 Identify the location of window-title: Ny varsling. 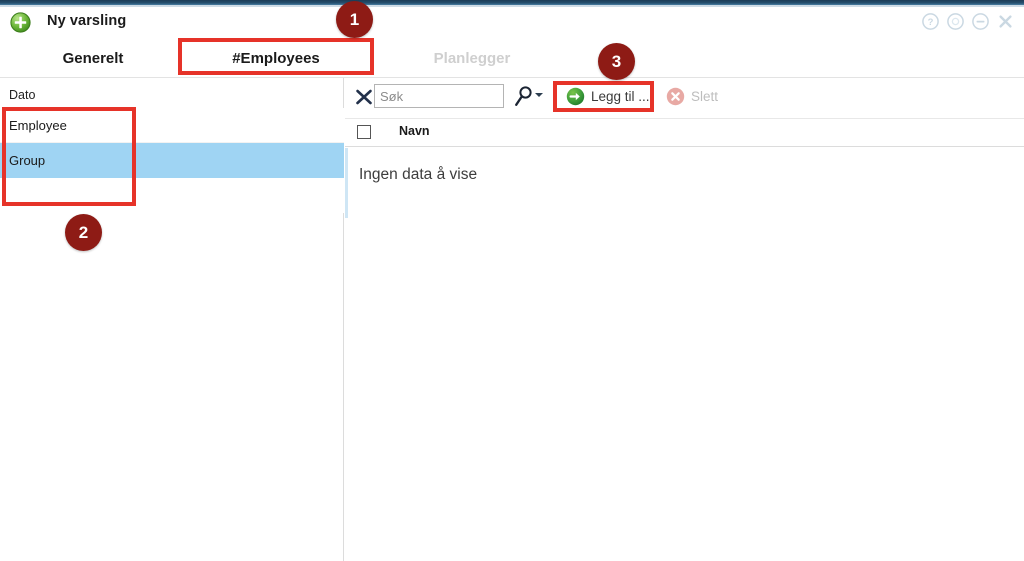
(87, 21).